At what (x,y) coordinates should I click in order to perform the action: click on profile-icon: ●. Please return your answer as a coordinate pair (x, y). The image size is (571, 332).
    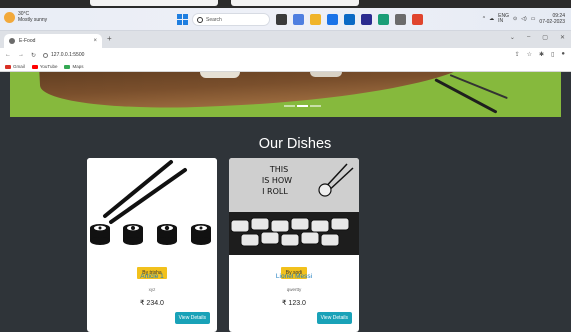
    Looking at the image, I should click on (563, 54).